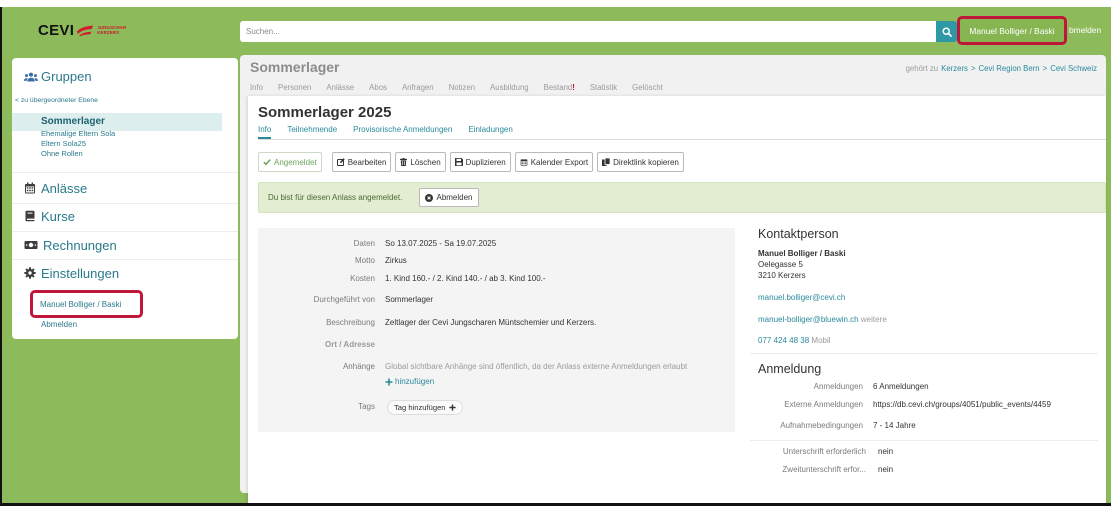 This screenshot has width=1111, height=506. I want to click on detail-row-ort-adresse: Ort / Adresse, so click(496, 345).